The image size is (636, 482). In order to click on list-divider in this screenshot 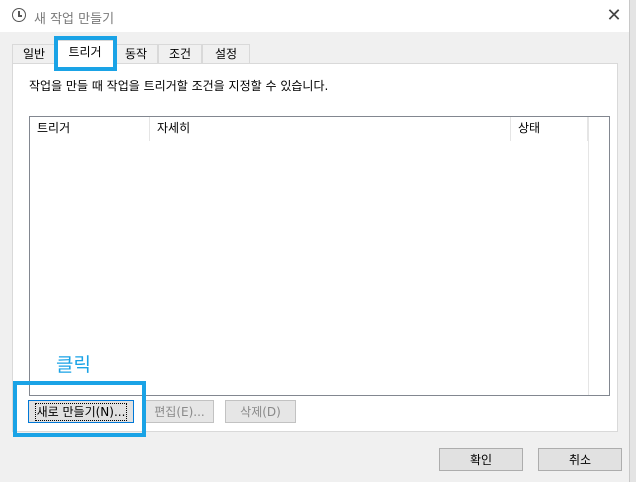, I will do `click(588, 256)`.